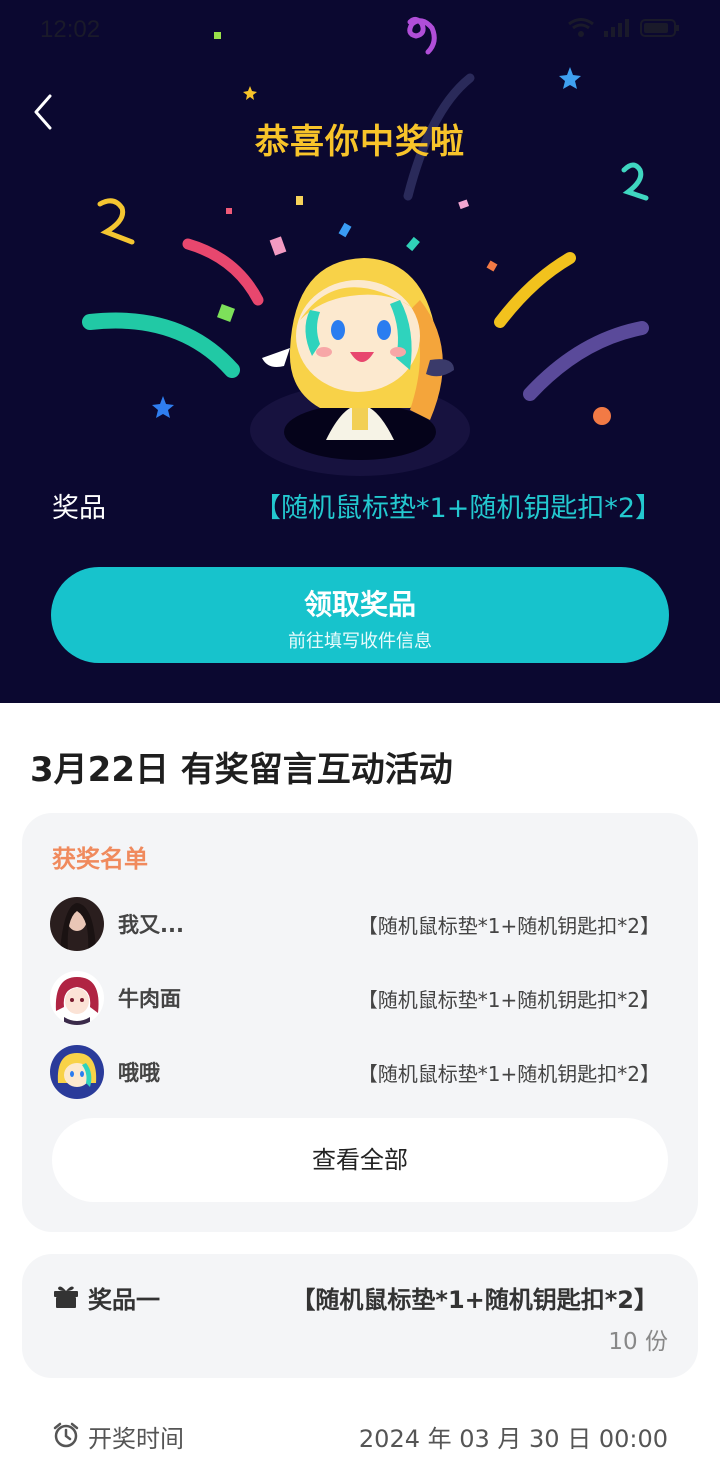 The width and height of the screenshot is (720, 1469). I want to click on winner-name: 哦哦, so click(139, 1073).